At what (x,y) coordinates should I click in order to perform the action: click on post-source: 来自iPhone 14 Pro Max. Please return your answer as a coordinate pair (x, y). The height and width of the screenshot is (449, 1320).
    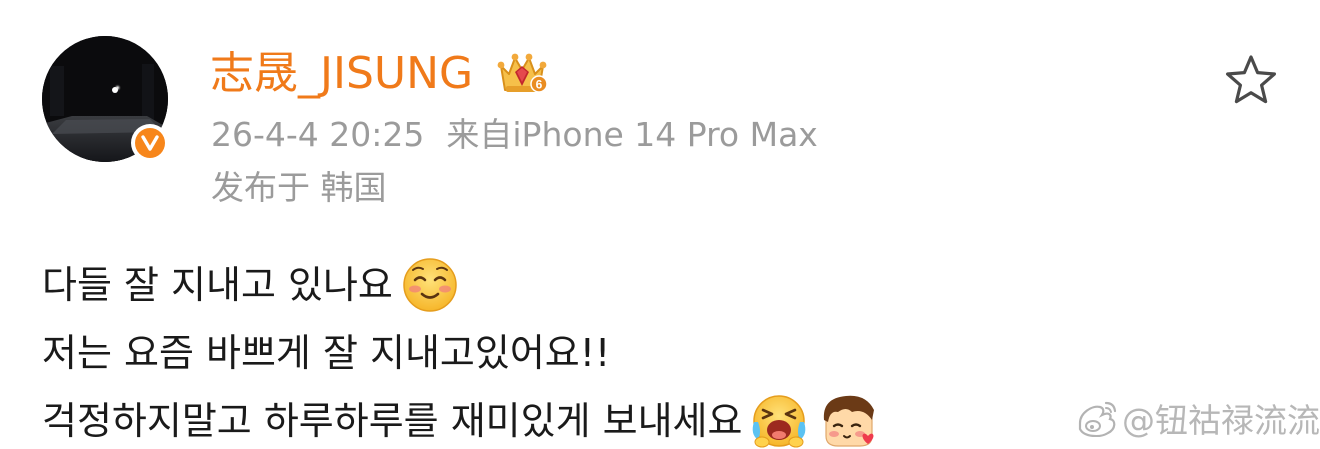
    Looking at the image, I should click on (631, 134).